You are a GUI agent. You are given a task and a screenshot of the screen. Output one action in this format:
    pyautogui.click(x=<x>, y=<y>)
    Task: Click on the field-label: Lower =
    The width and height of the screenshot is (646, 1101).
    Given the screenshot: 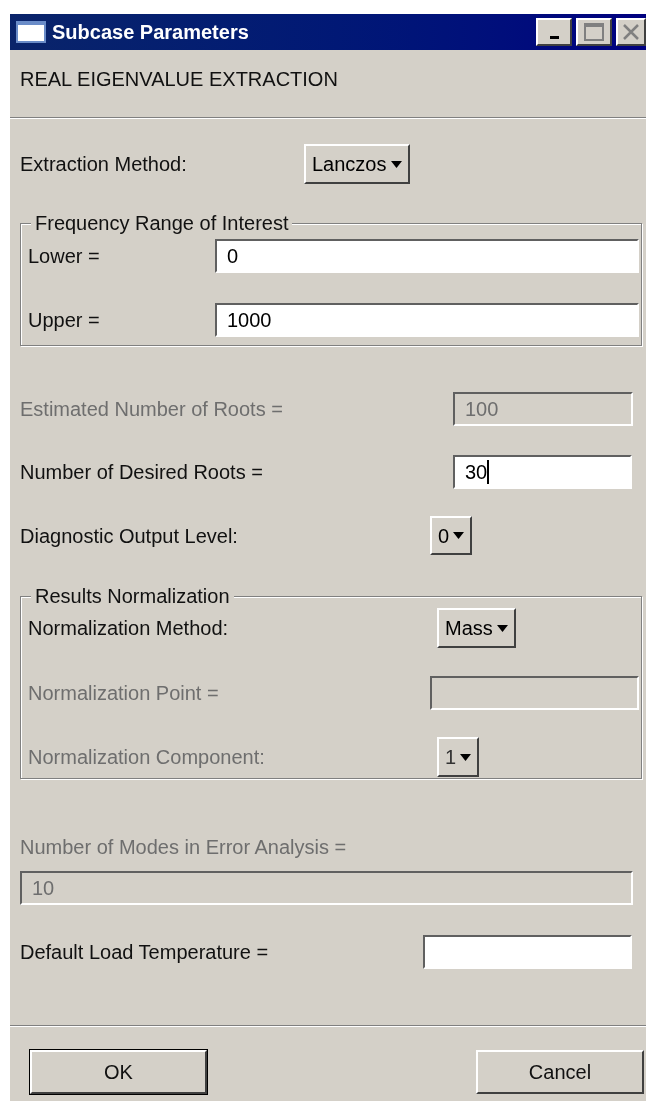 What is the action you would take?
    pyautogui.click(x=64, y=256)
    